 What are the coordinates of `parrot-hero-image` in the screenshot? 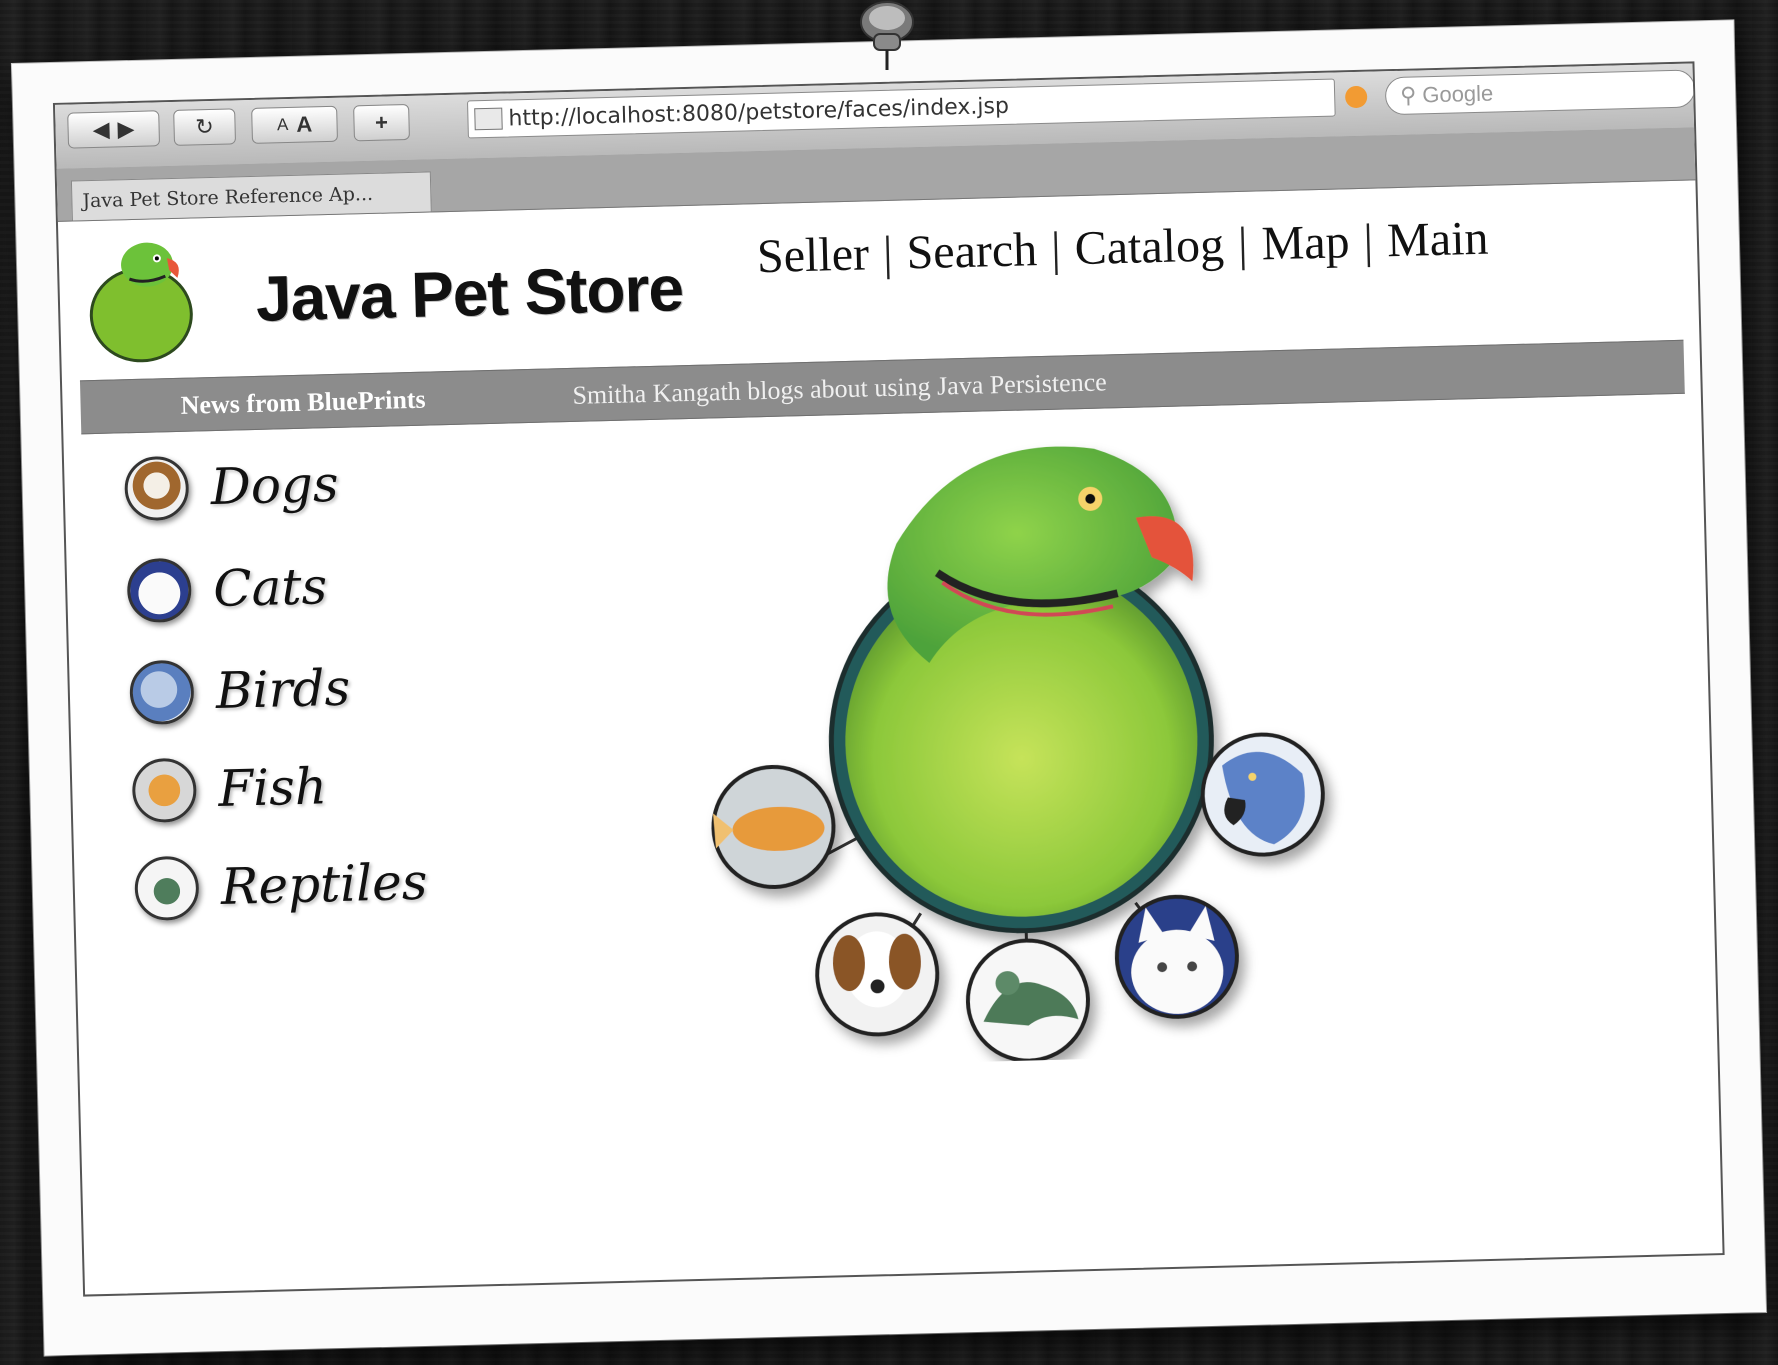 It's located at (1020, 689).